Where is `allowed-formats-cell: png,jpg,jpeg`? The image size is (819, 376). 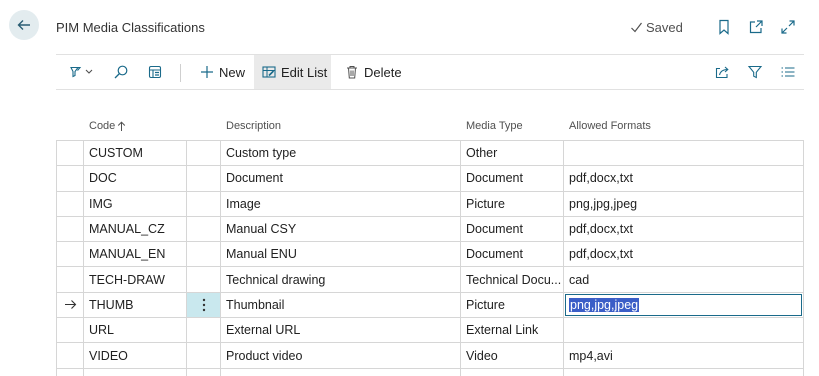
allowed-formats-cell: png,jpg,jpeg is located at coordinates (683, 204).